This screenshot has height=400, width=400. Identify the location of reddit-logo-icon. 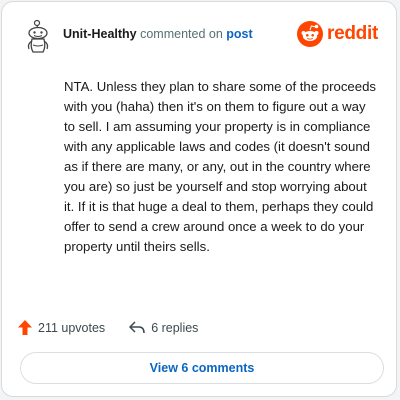
(310, 34).